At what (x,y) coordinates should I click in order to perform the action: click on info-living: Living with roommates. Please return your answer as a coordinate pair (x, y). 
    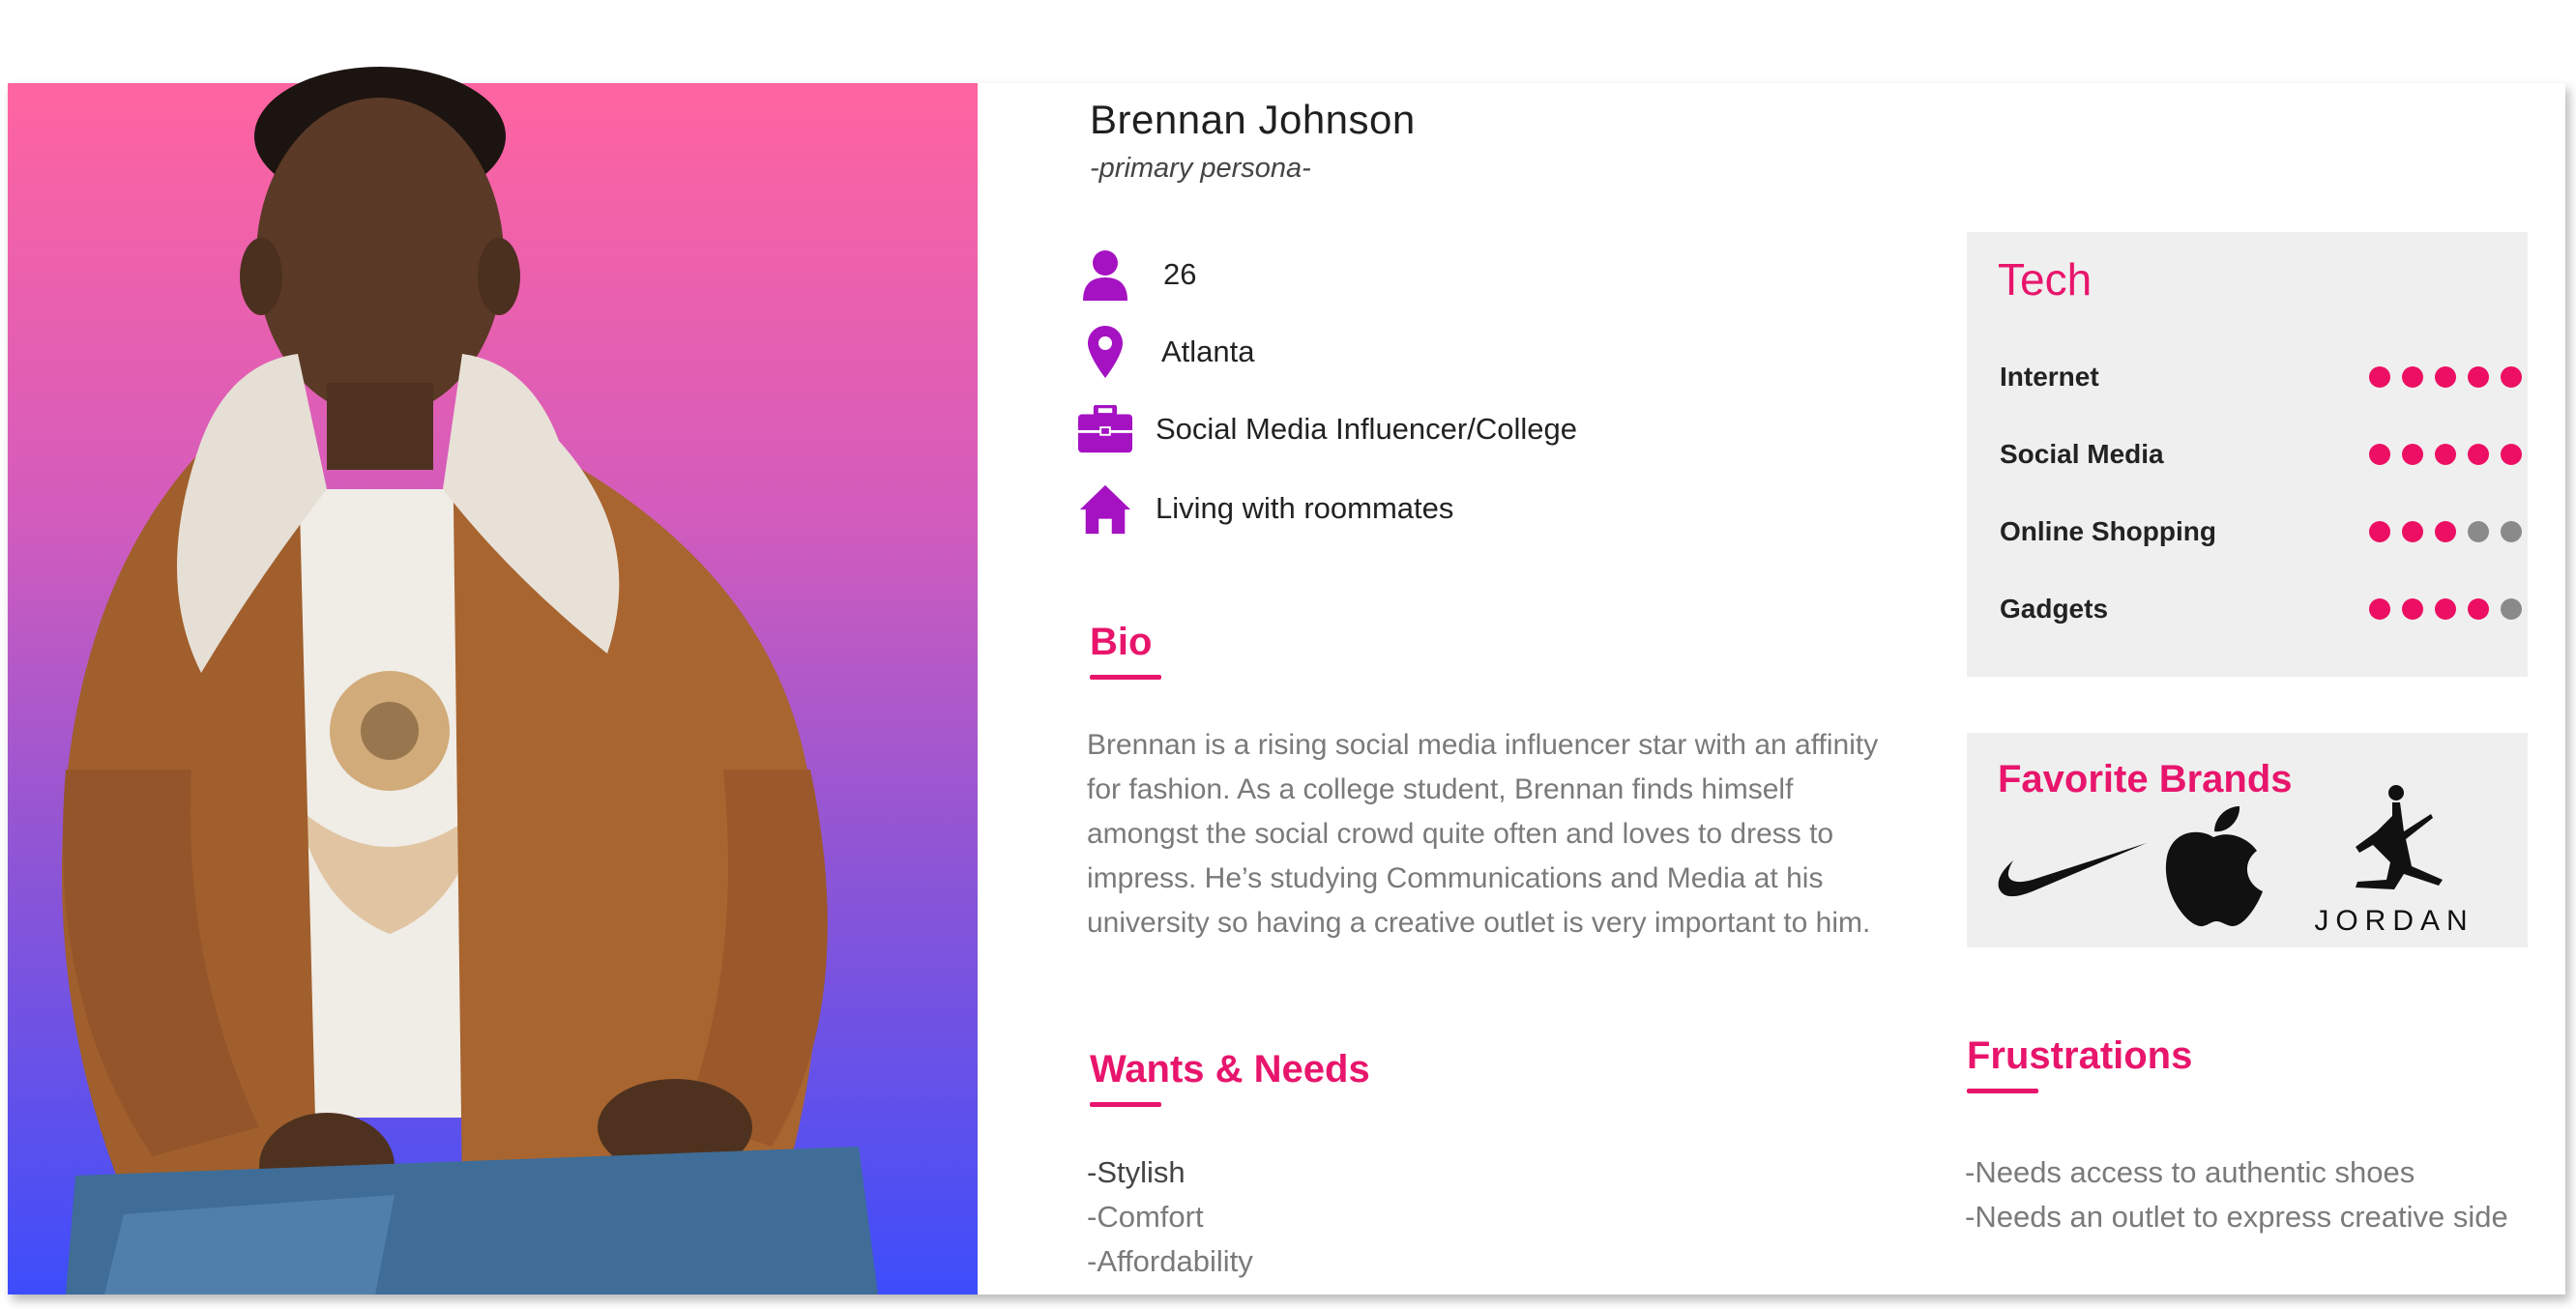
    Looking at the image, I should click on (1265, 508).